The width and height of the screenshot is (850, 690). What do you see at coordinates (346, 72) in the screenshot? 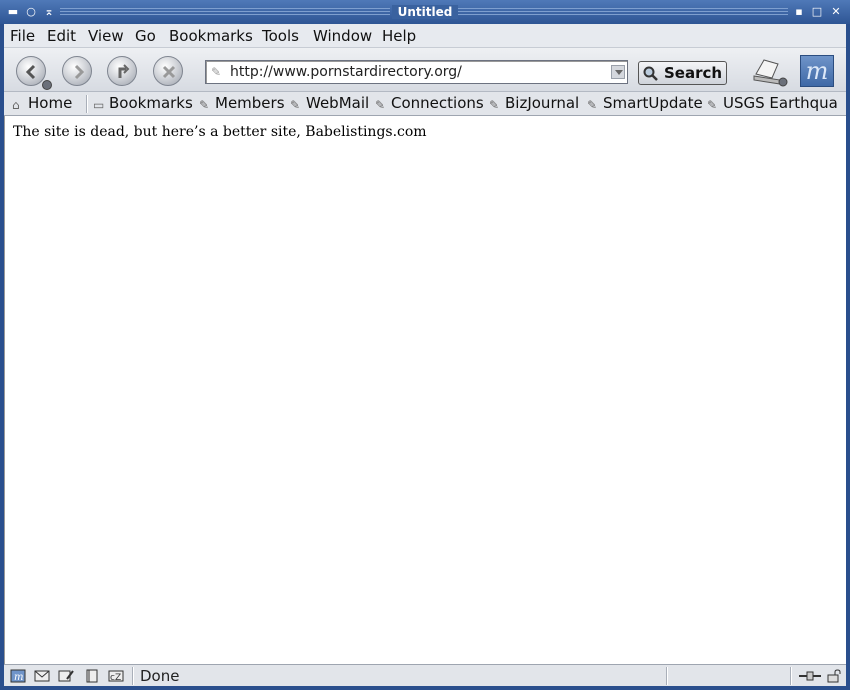
I see `url-input: http://www.pornstardirectory.org/` at bounding box center [346, 72].